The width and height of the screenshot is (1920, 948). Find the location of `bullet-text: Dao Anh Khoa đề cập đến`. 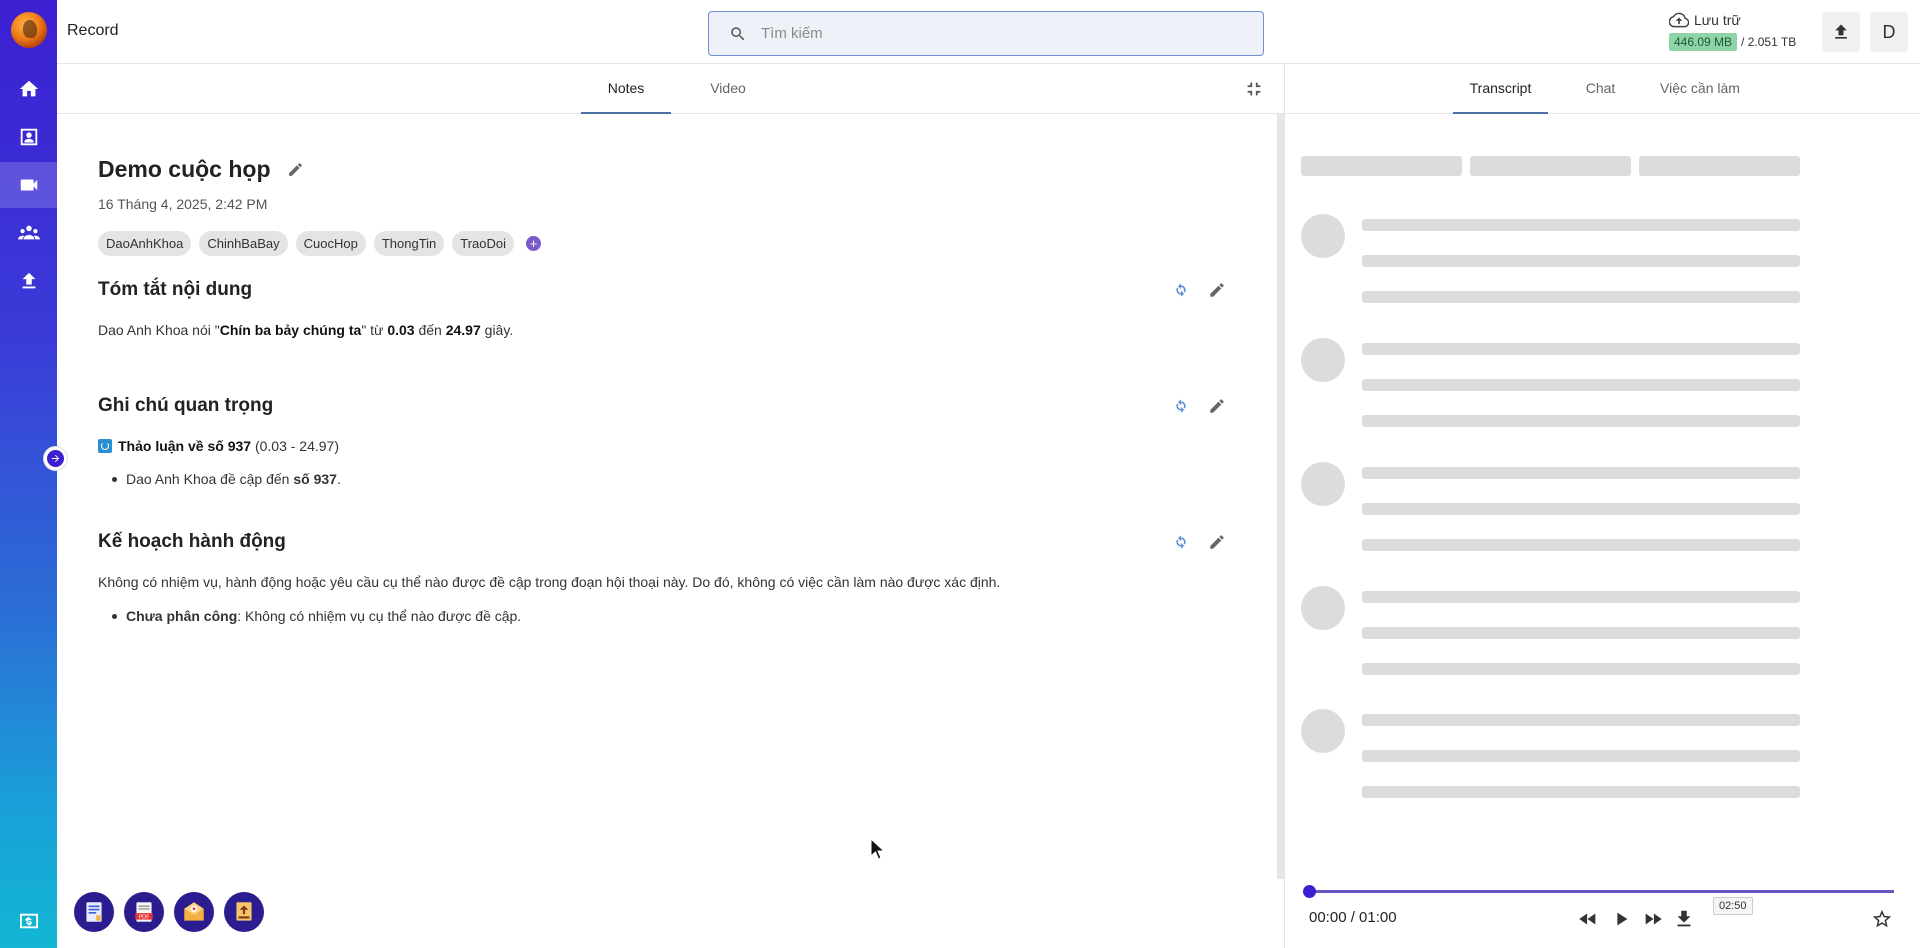

bullet-text: Dao Anh Khoa đề cập đến is located at coordinates (210, 479).